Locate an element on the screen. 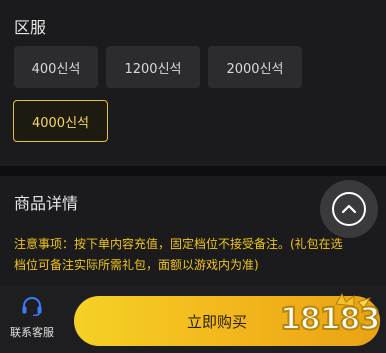  headset-icon is located at coordinates (32, 308).